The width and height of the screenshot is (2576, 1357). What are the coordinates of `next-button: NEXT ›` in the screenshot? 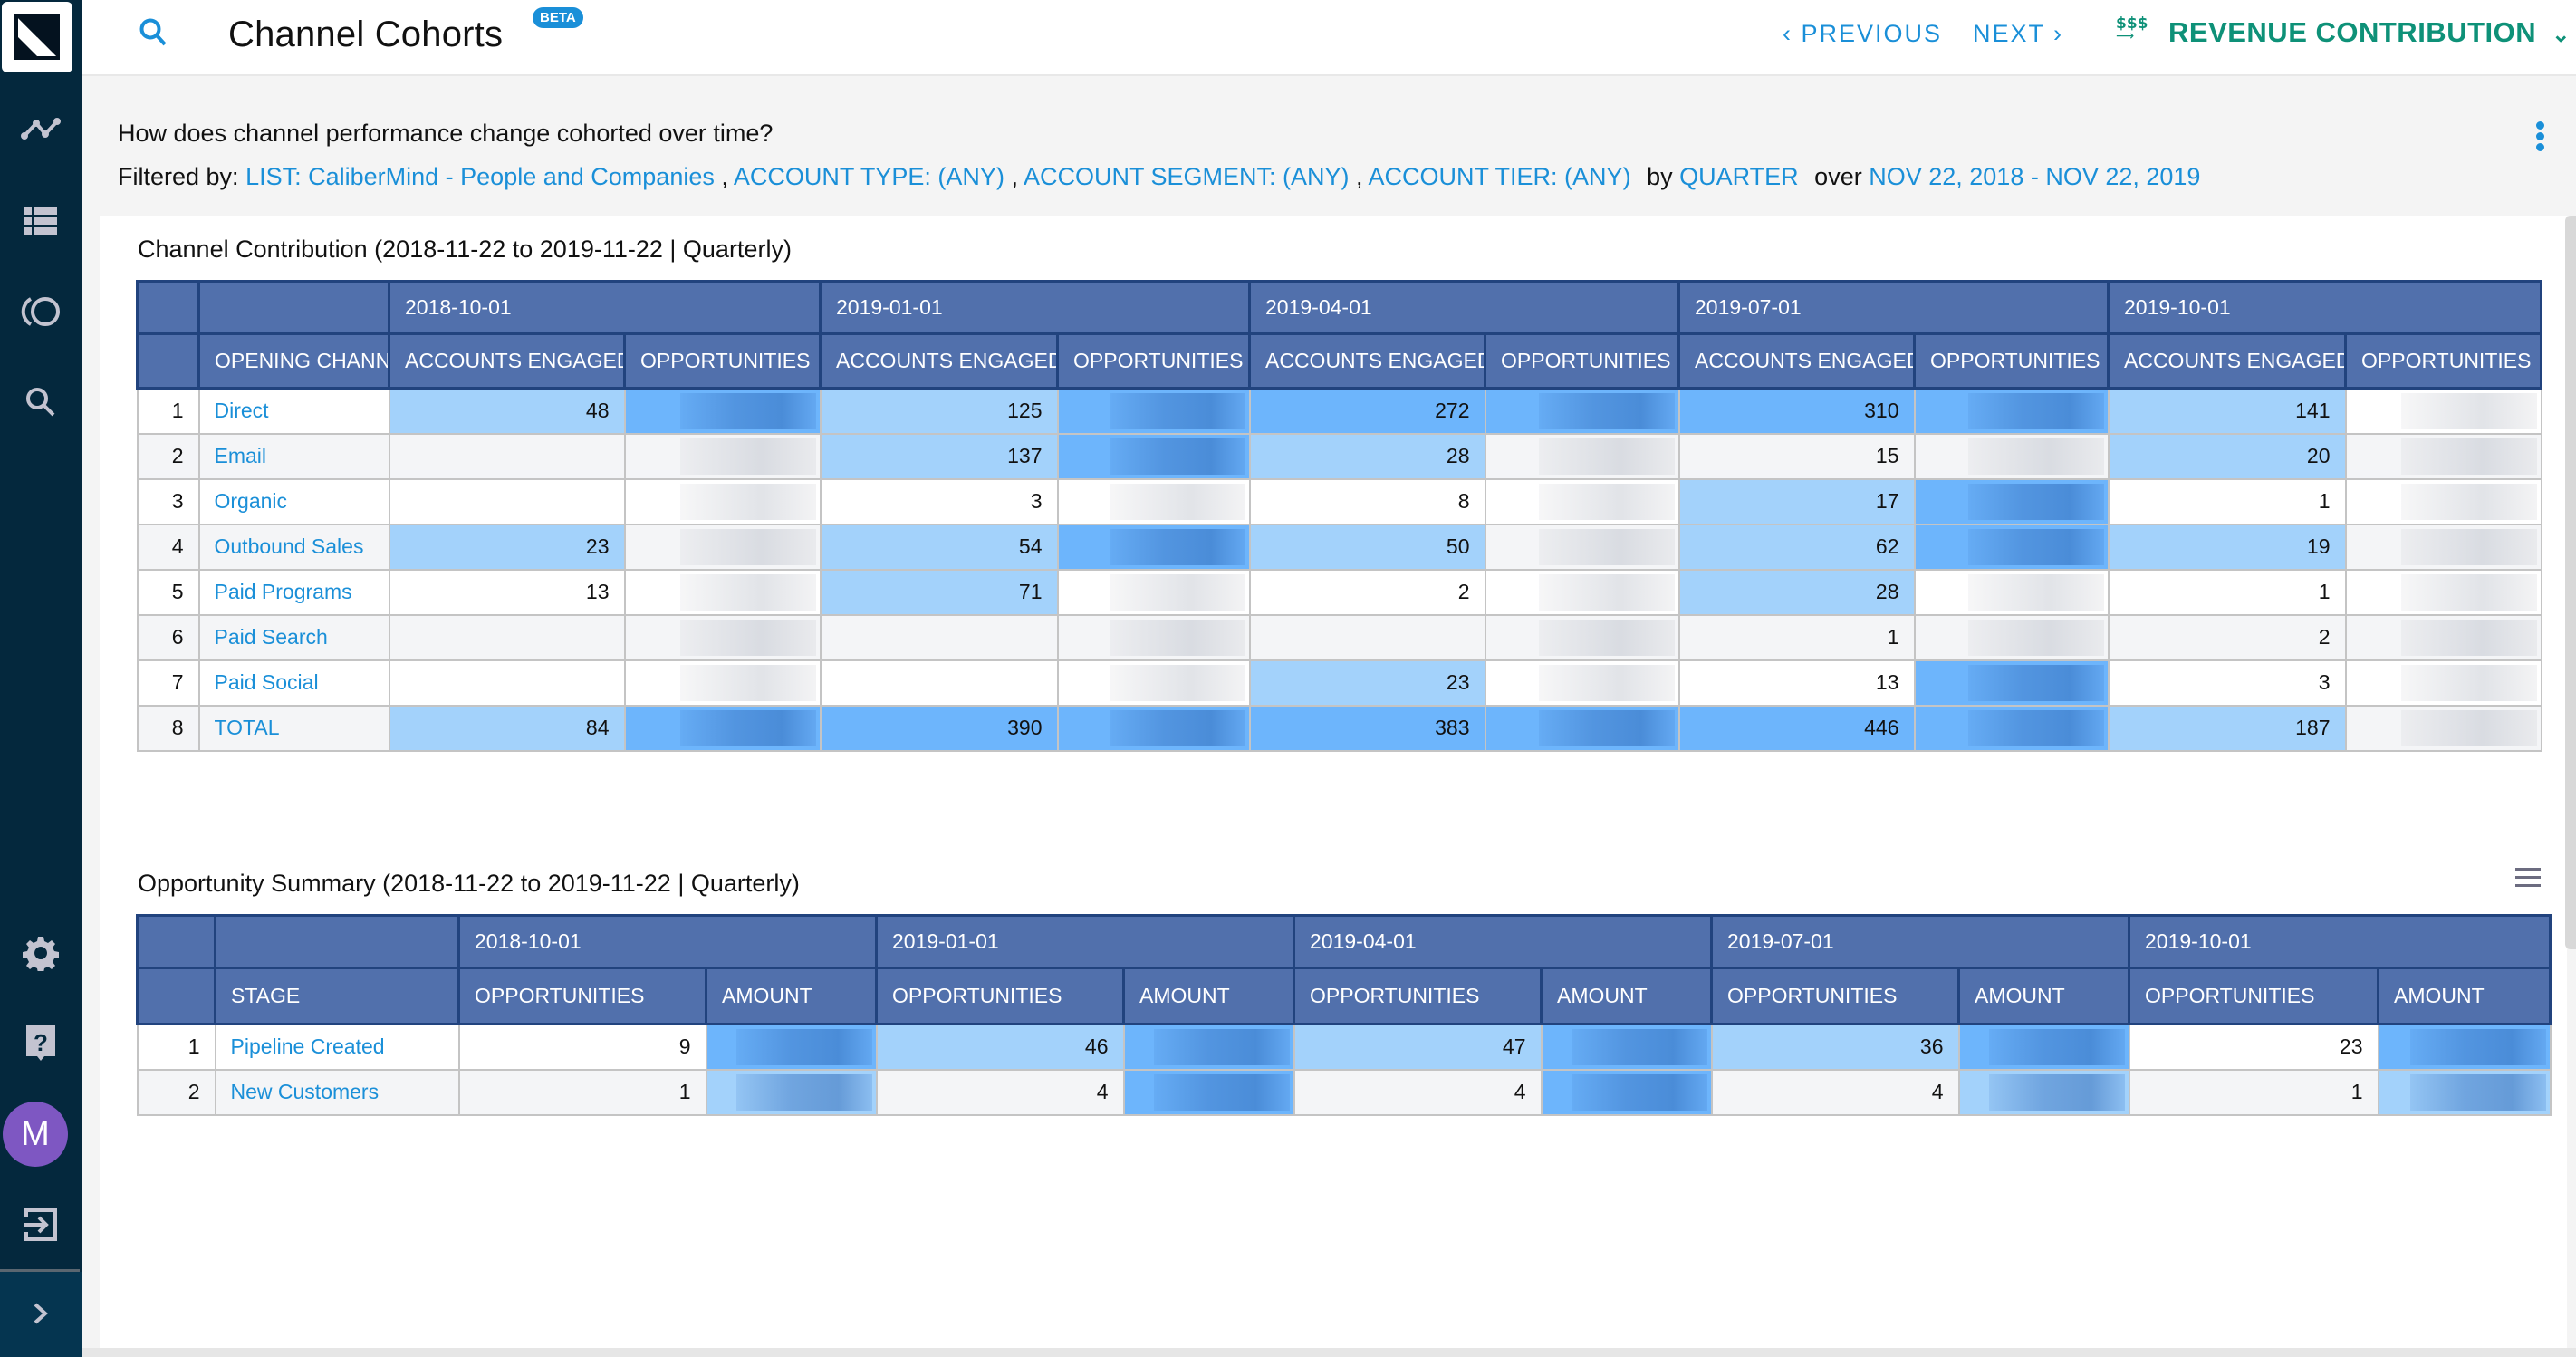 It's located at (2018, 34).